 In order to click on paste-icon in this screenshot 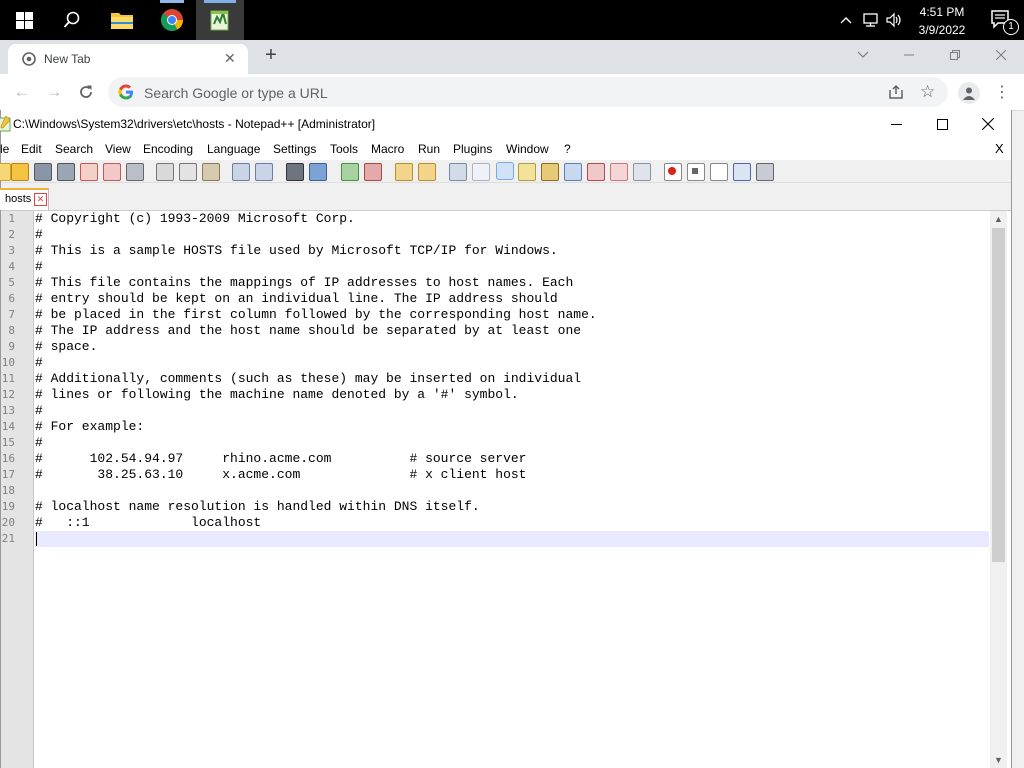, I will do `click(211, 172)`.